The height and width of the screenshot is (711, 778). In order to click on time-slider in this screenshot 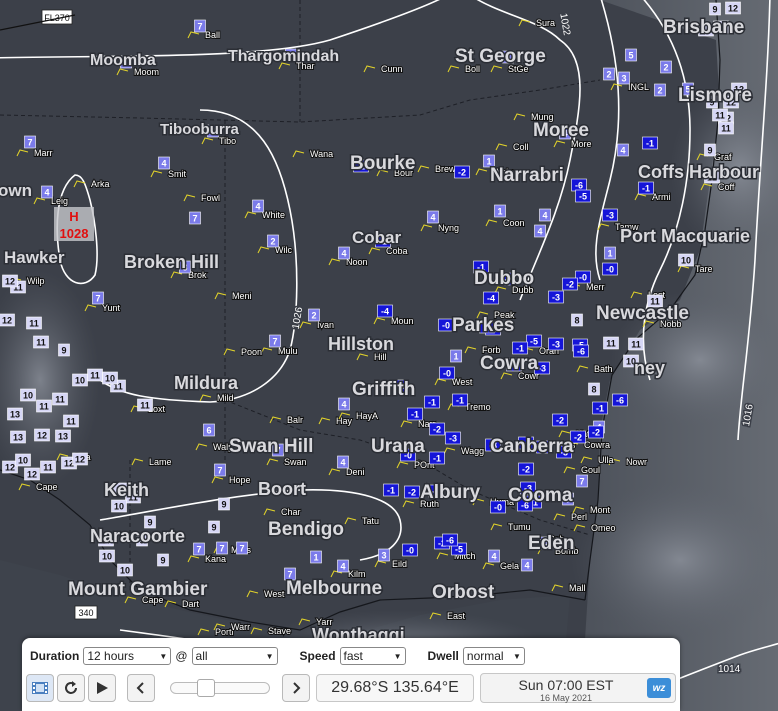, I will do `click(220, 688)`.